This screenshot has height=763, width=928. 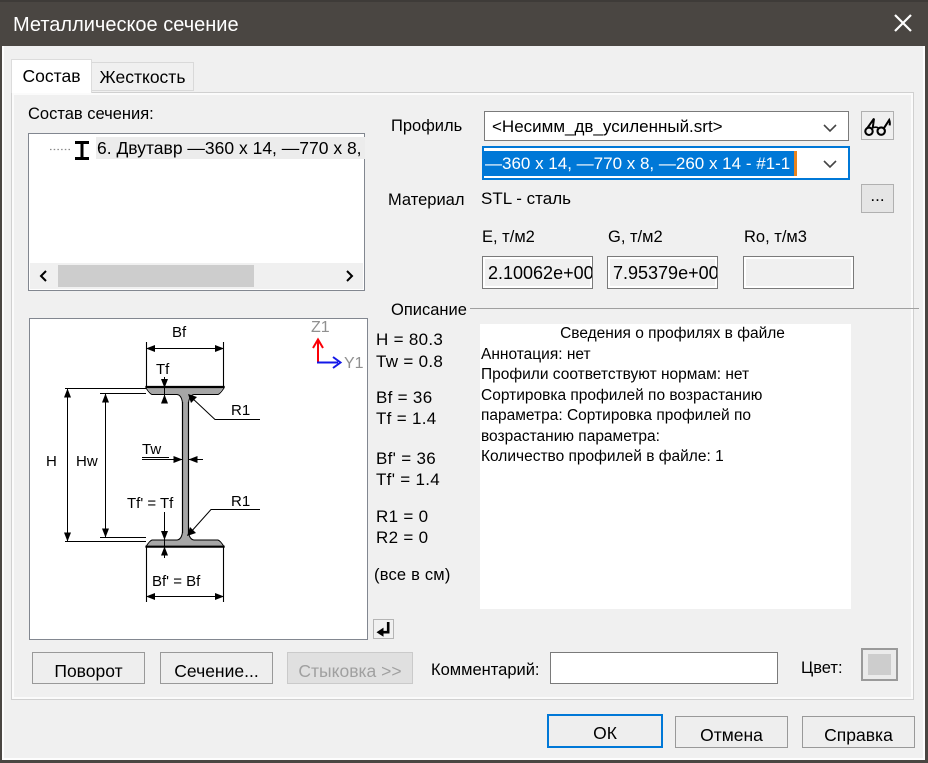 I want to click on svg-text: Tw, so click(x=151, y=449).